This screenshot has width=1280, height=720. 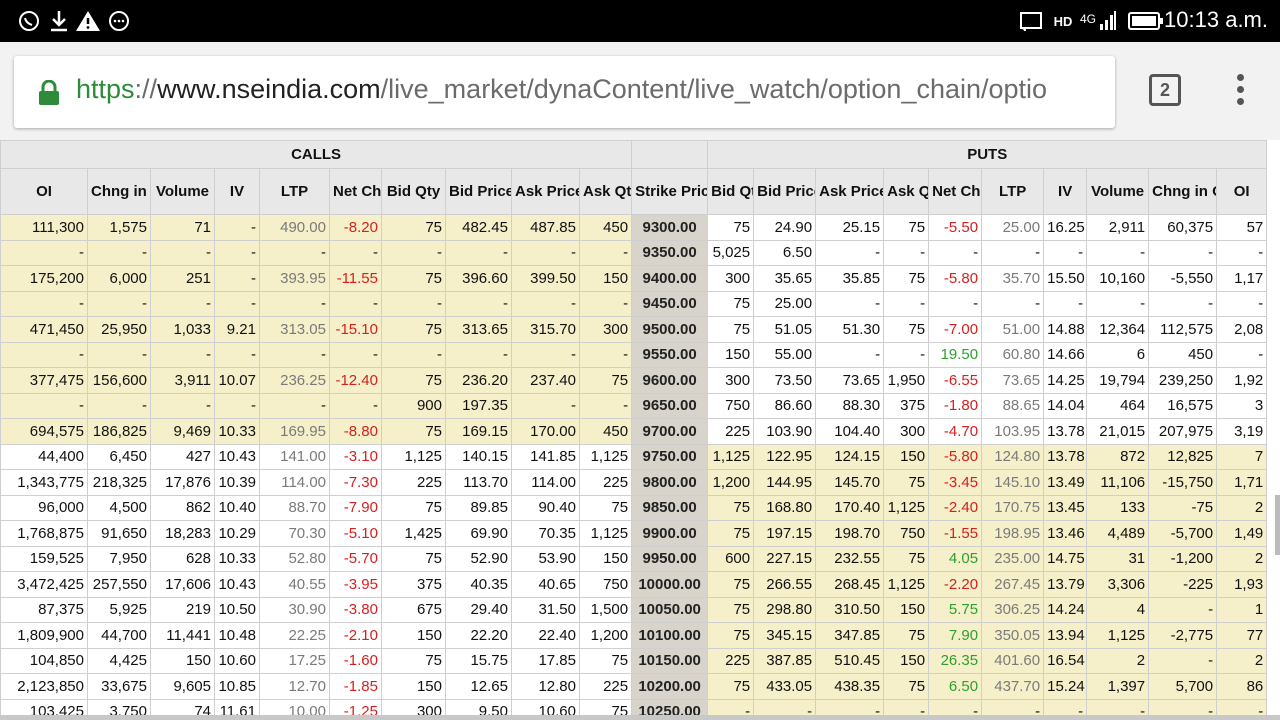 I want to click on call-cell: 10.33, so click(x=237, y=558).